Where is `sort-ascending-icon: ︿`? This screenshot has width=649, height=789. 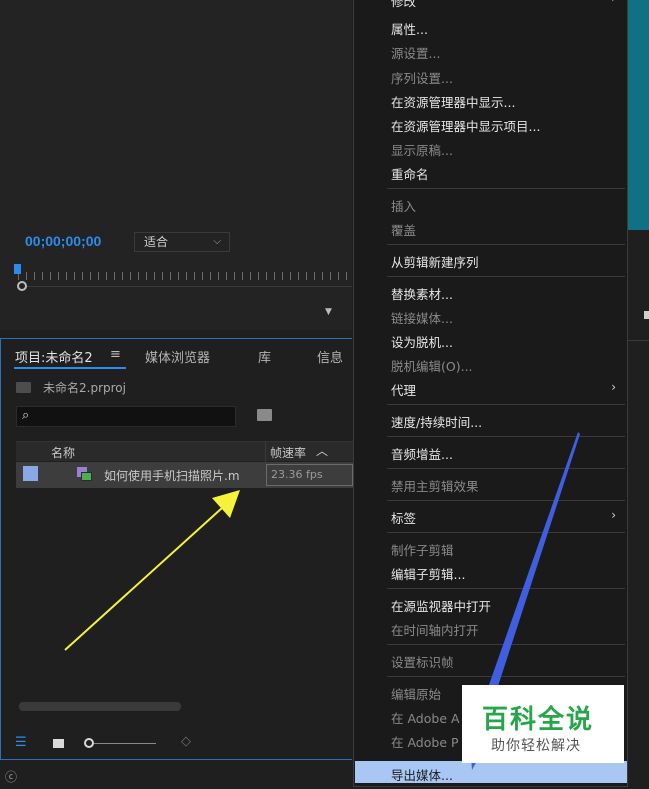 sort-ascending-icon: ︿ is located at coordinates (322, 450).